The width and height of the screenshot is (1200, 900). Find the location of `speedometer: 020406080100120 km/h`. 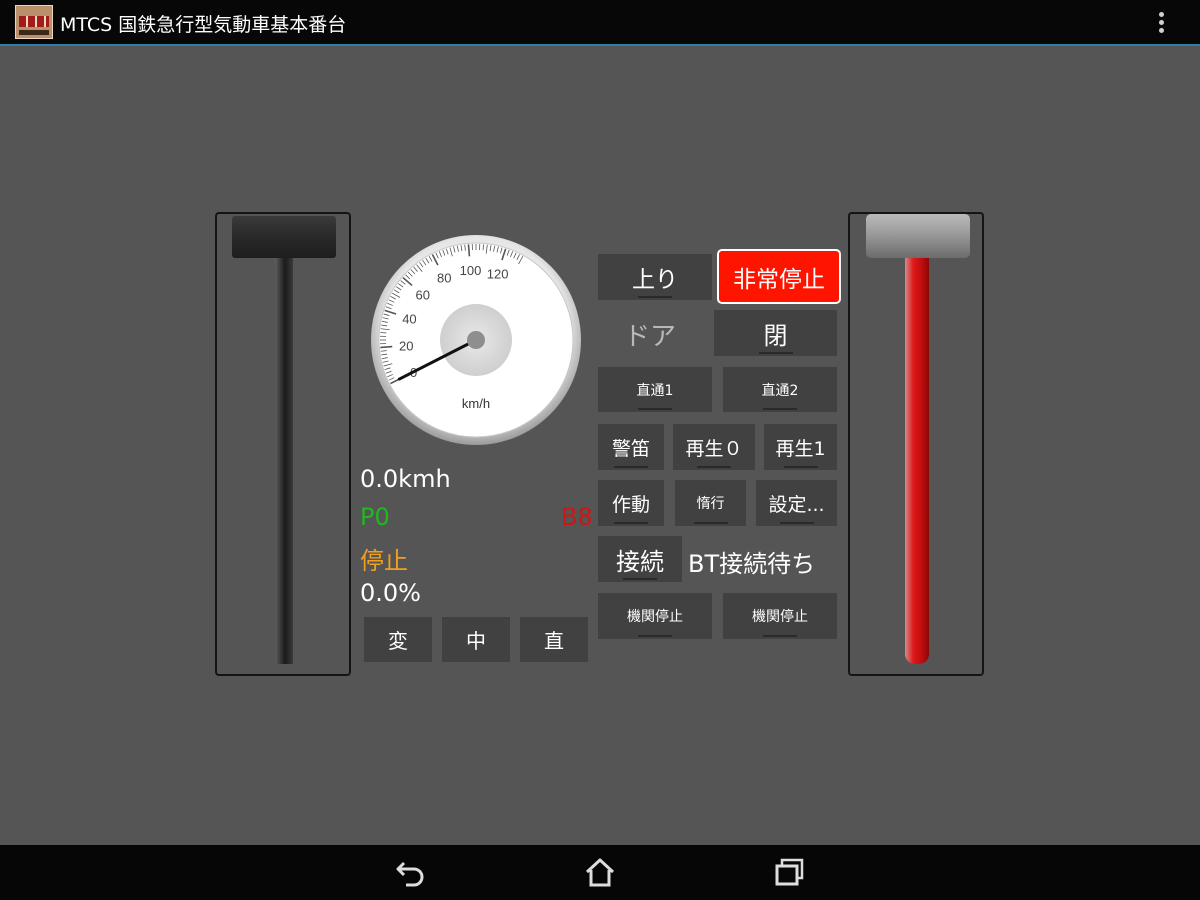

speedometer: 020406080100120 km/h is located at coordinates (476, 340).